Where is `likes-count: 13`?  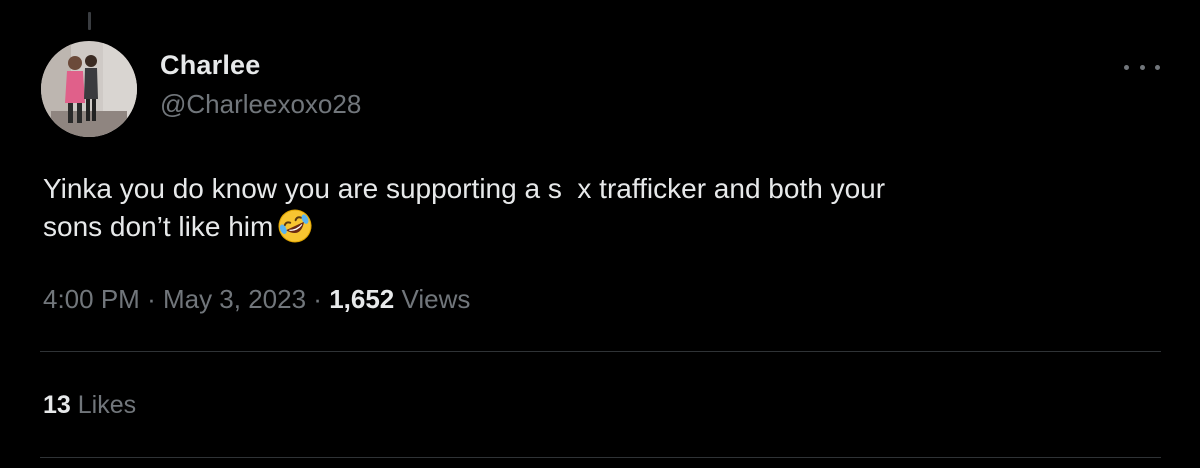
likes-count: 13 is located at coordinates (57, 405).